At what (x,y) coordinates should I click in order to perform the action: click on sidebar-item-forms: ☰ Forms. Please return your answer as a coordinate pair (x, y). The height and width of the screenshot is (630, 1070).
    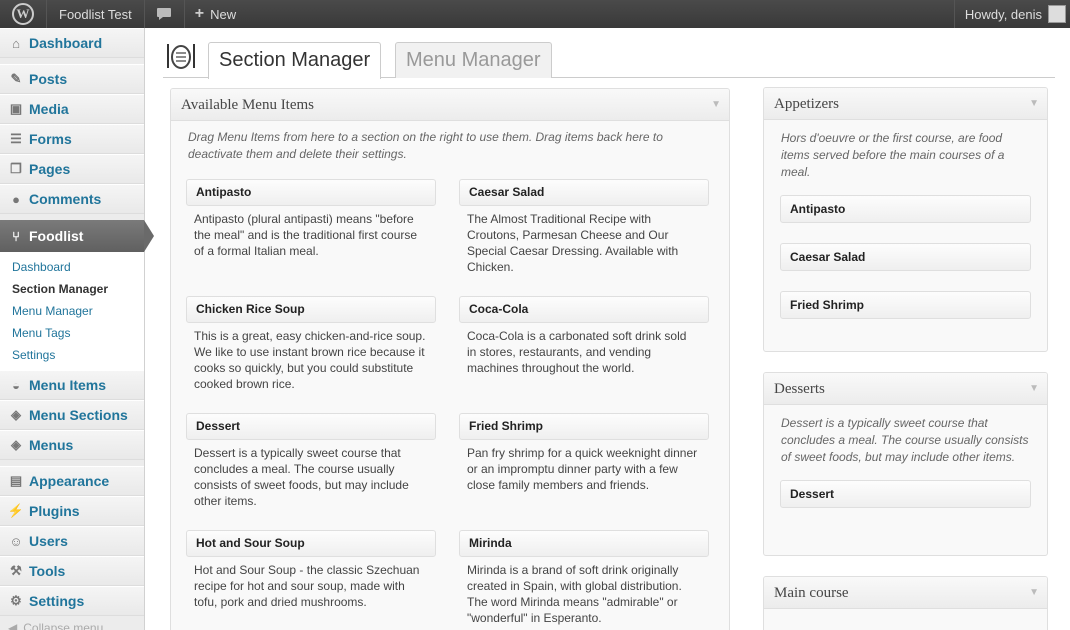
    Looking at the image, I should click on (72, 139).